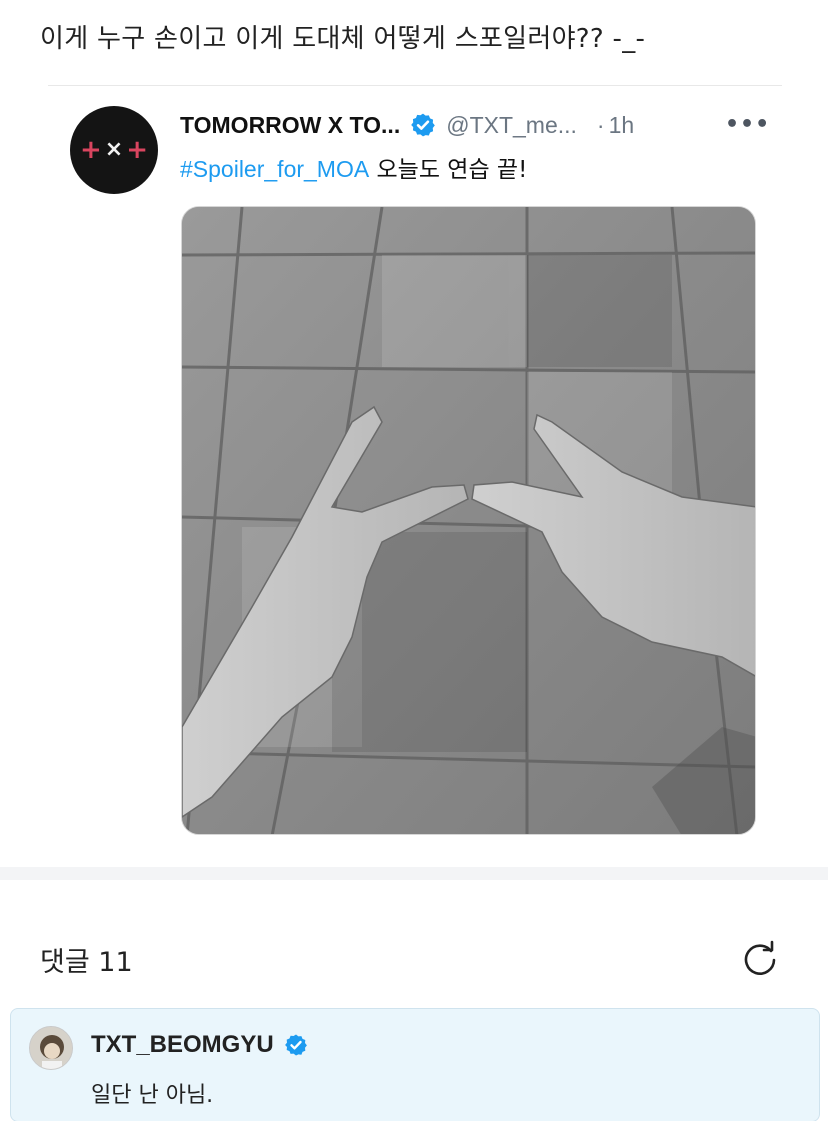 Image resolution: width=828 pixels, height=1121 pixels. I want to click on comment-item: TXT_BEOMGYU 일단 난 아님., so click(415, 1064).